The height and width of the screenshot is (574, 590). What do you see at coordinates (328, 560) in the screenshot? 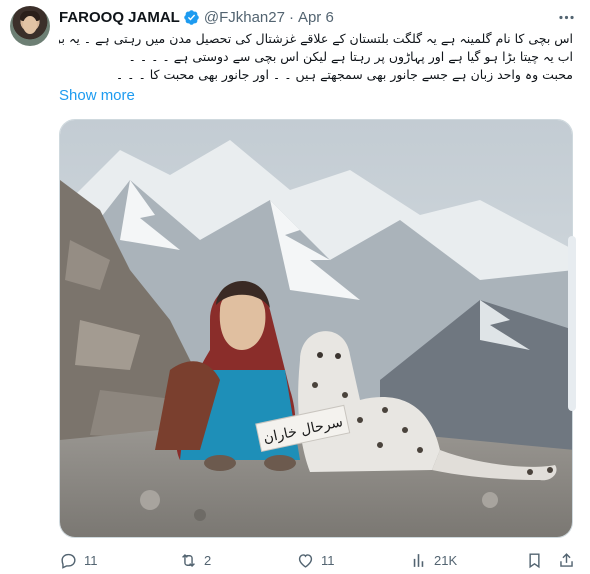
I see `like-count: 11` at bounding box center [328, 560].